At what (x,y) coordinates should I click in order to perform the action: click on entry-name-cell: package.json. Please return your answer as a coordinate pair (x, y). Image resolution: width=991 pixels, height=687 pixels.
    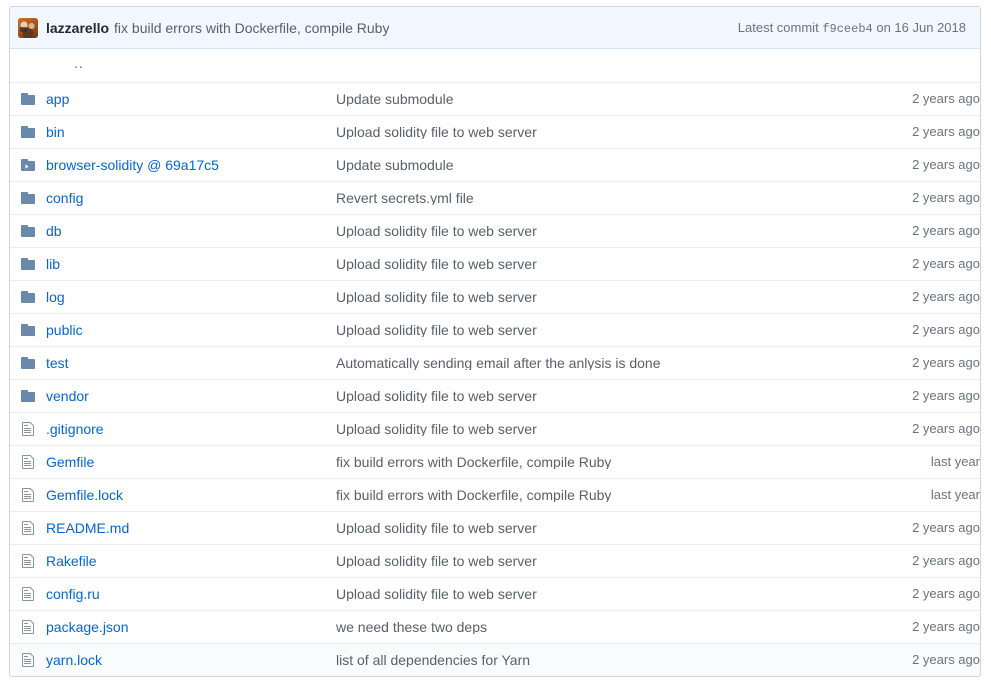
    Looking at the image, I should click on (191, 626).